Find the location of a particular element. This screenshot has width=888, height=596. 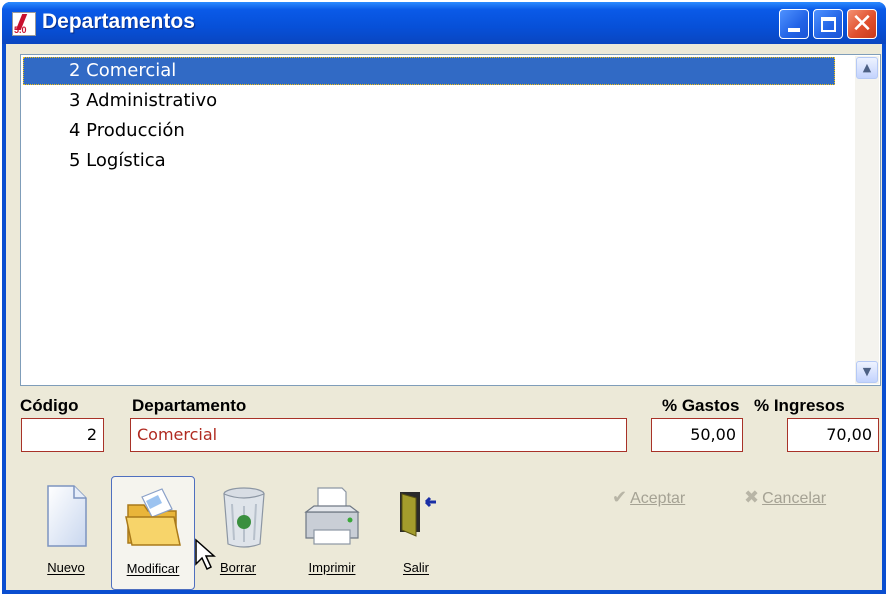

maximize-button is located at coordinates (828, 24).